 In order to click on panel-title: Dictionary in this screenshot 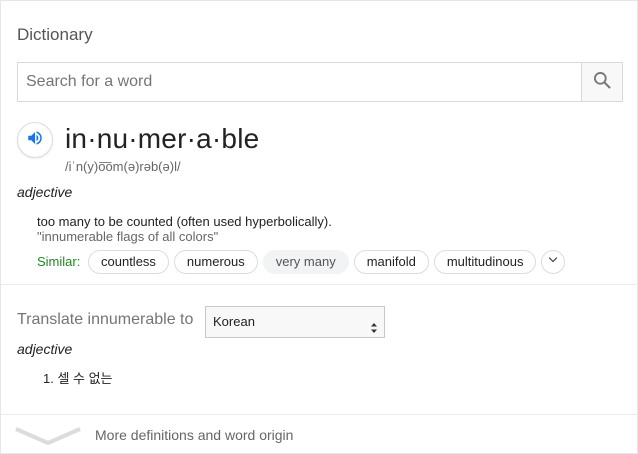, I will do `click(55, 34)`.